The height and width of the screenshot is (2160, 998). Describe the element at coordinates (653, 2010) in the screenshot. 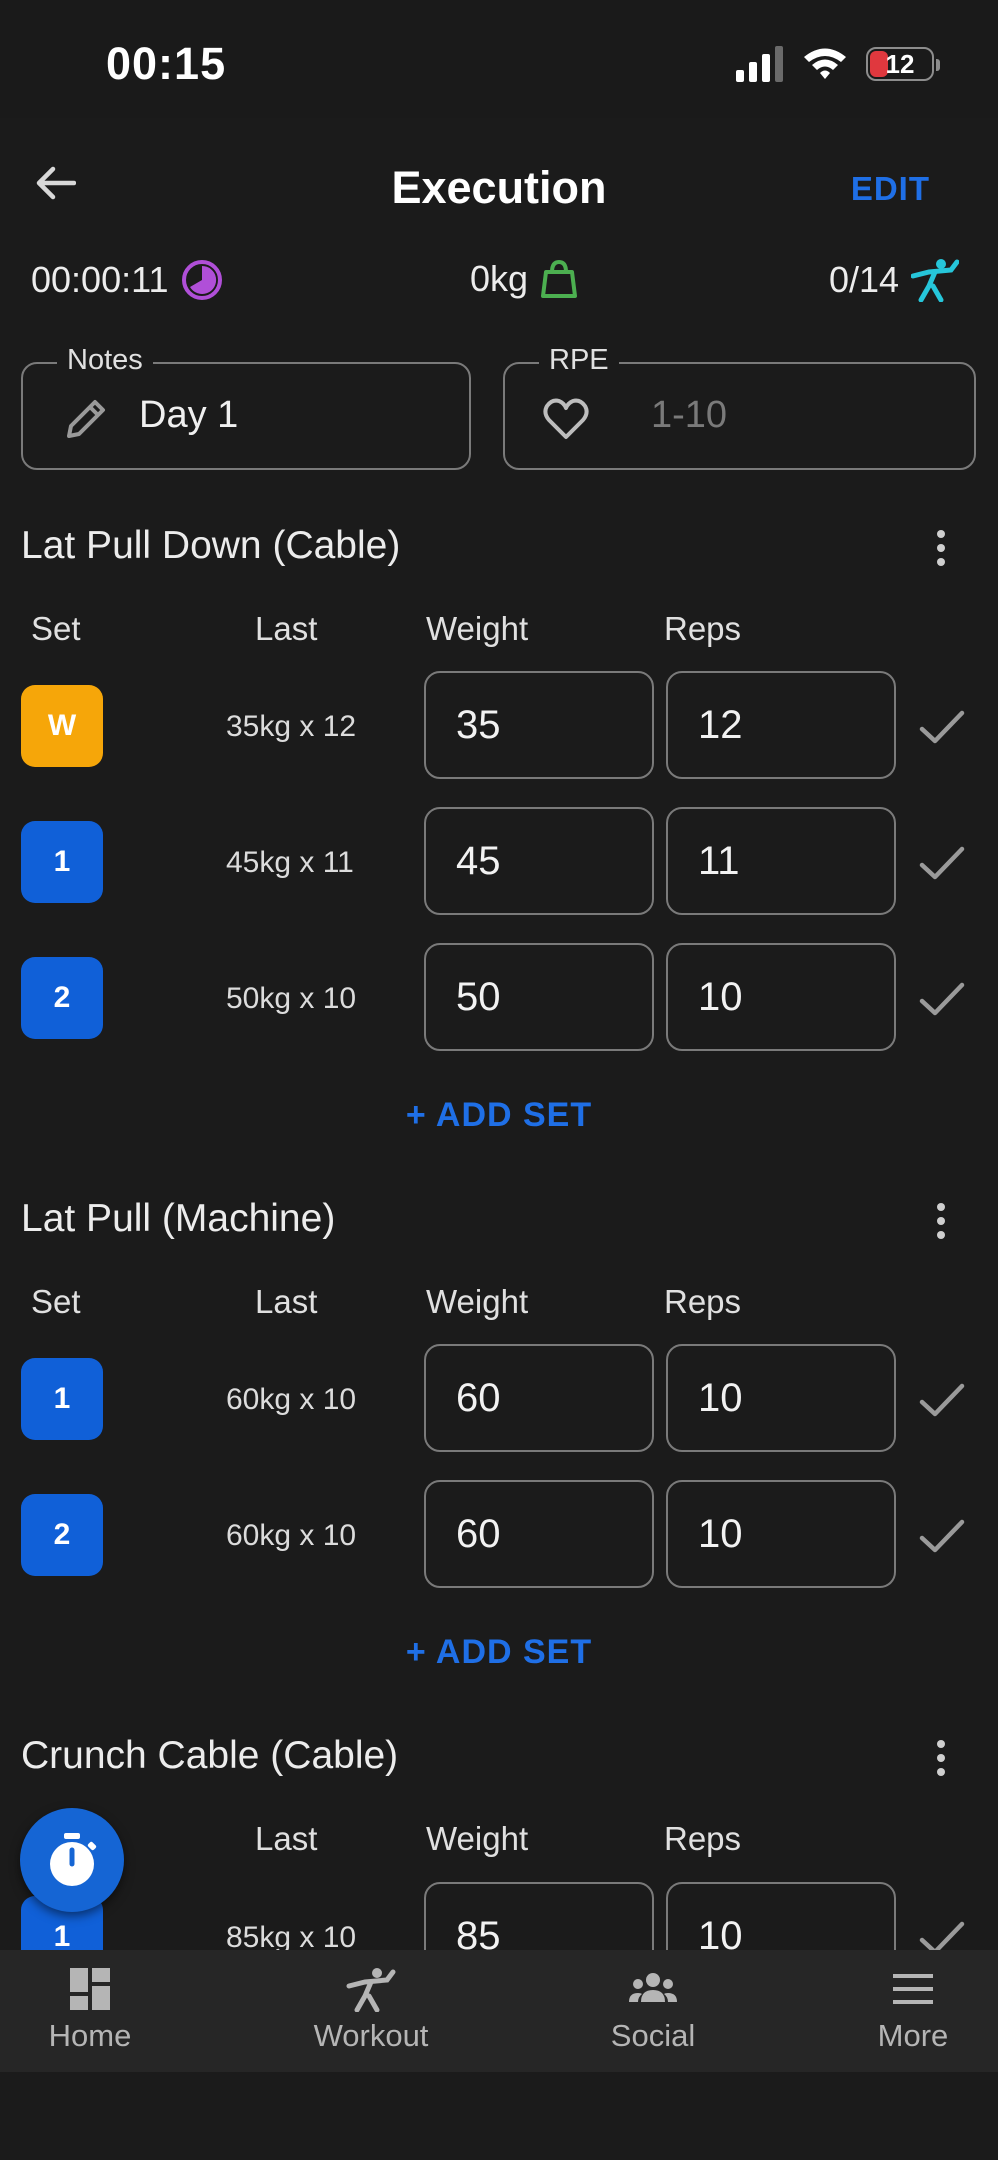

I see `nav-social: Social` at that location.